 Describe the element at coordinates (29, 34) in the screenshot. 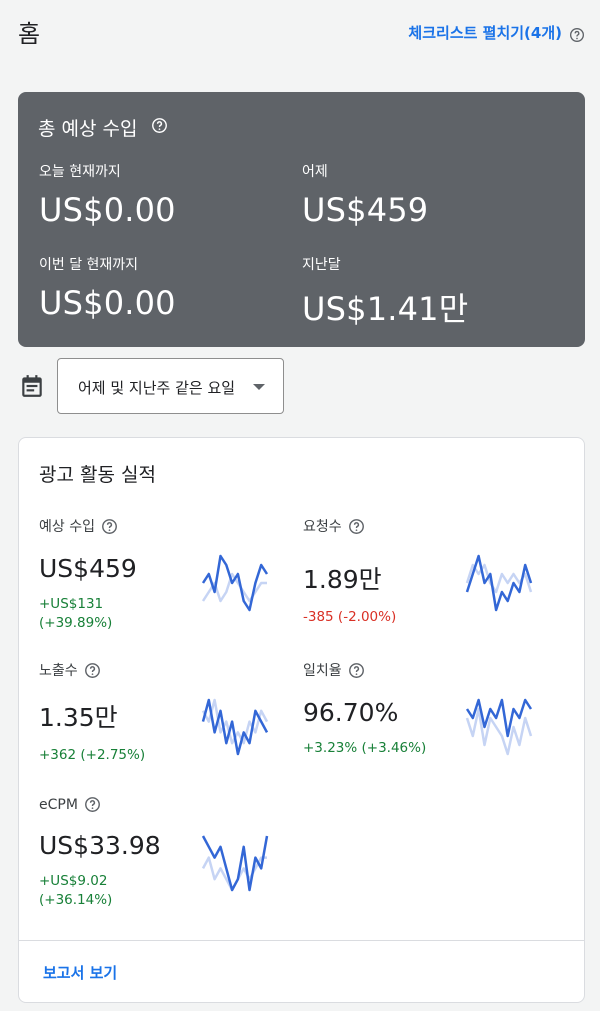

I see `page-title: 홈` at that location.